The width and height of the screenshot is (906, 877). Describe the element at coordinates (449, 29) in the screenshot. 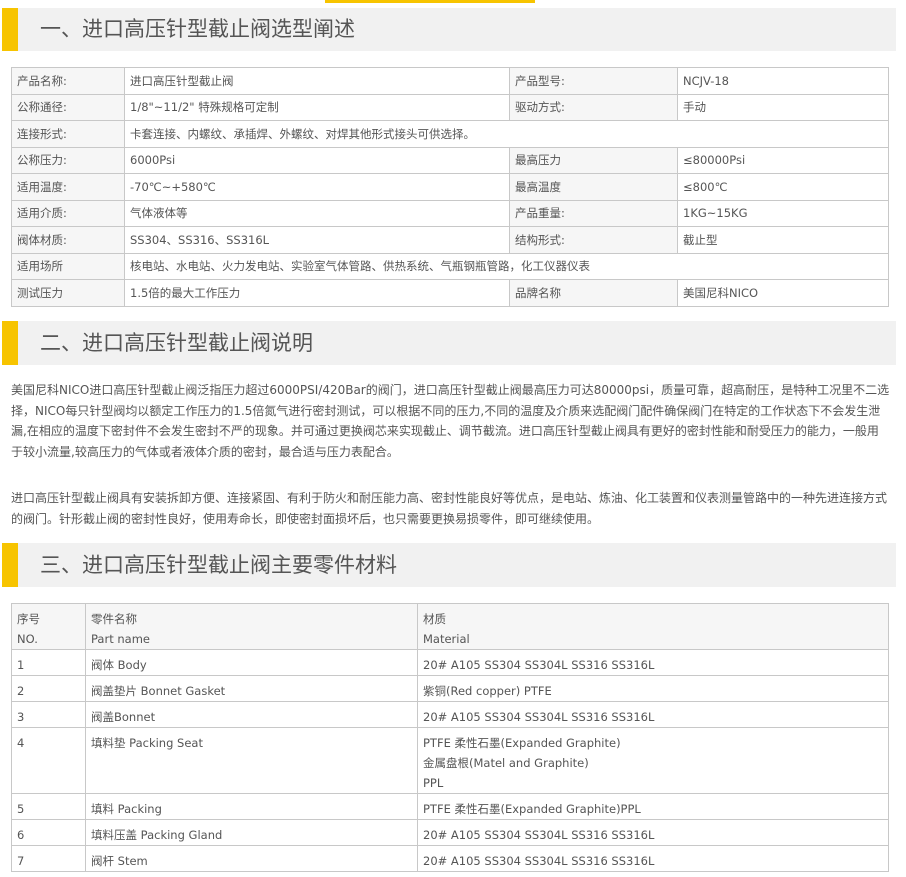

I see `section-header-1: 一、进口高压针型截止阀选型阐述` at that location.